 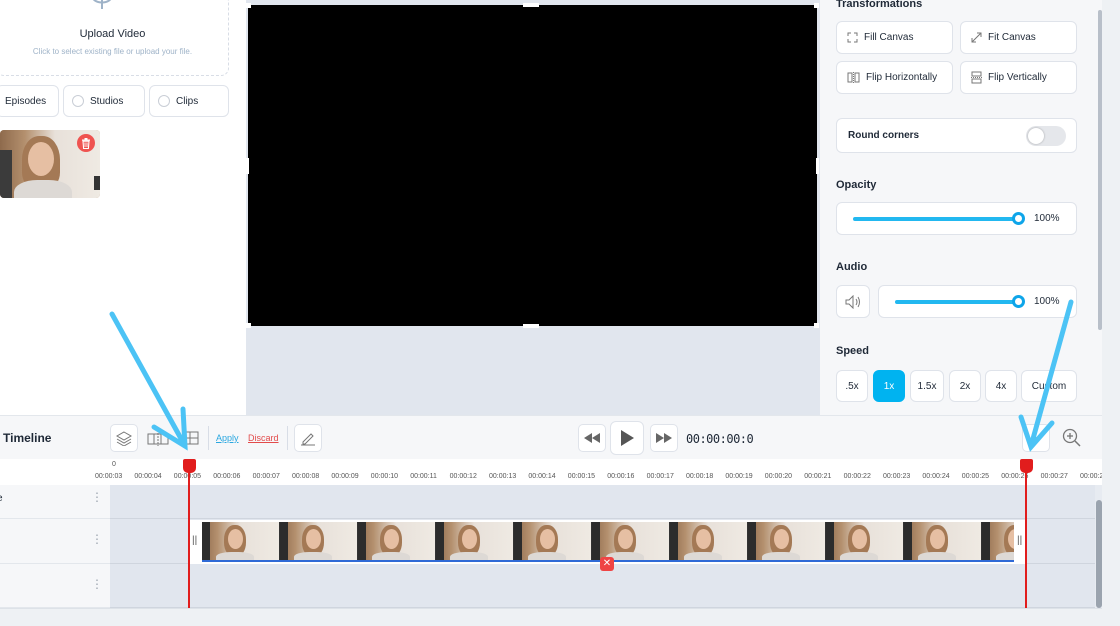 I want to click on resize-handle-bottom, so click(x=531, y=326).